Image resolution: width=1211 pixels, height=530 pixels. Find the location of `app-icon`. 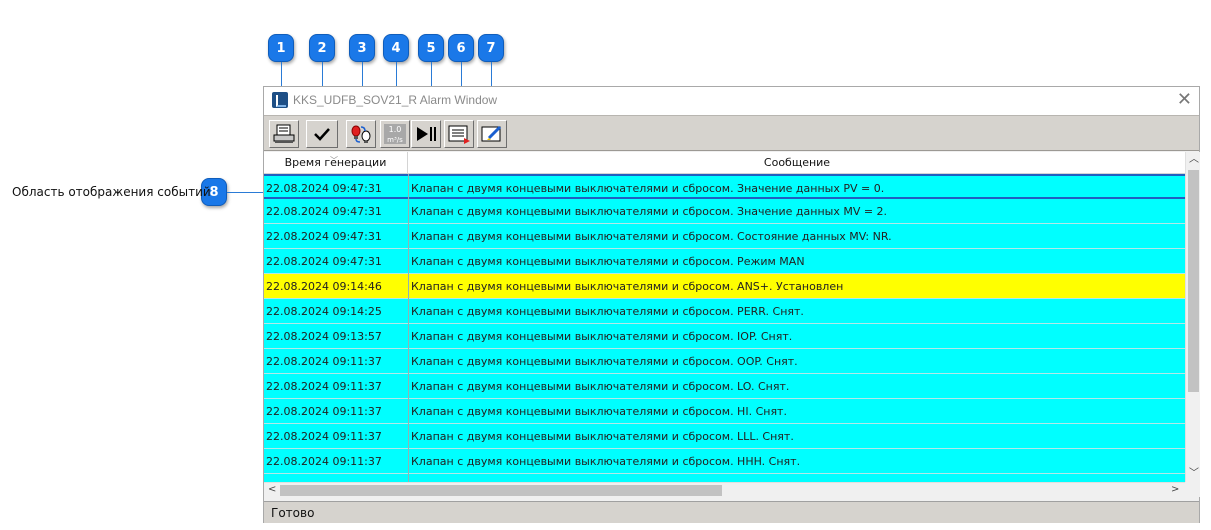

app-icon is located at coordinates (280, 100).